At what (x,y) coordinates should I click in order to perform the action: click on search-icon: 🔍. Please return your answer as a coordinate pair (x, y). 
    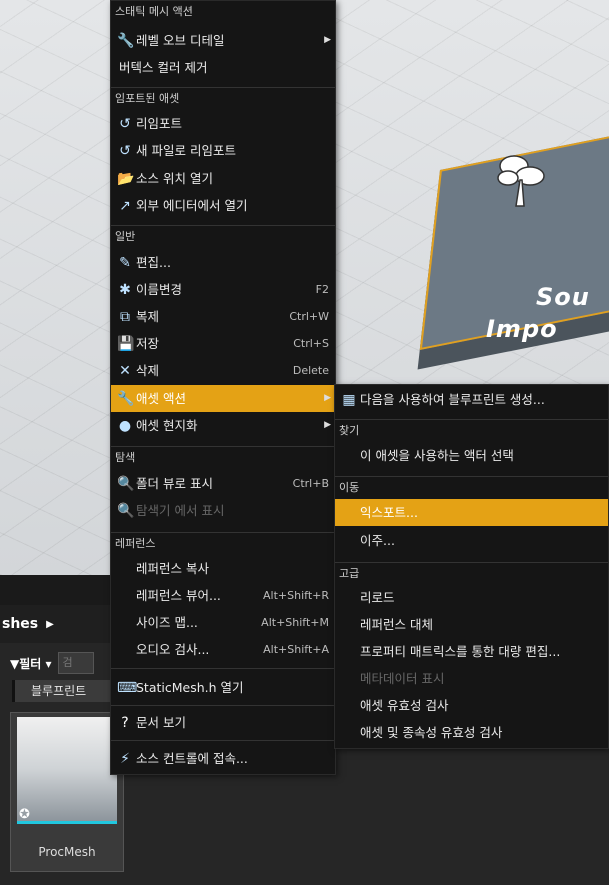
    Looking at the image, I should click on (126, 511).